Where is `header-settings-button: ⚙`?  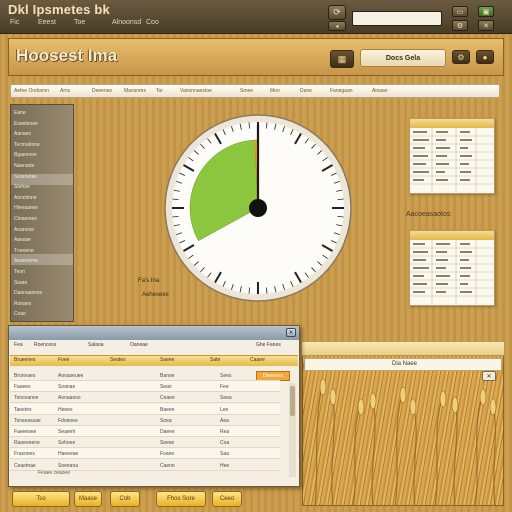
header-settings-button: ⚙ is located at coordinates (461, 57).